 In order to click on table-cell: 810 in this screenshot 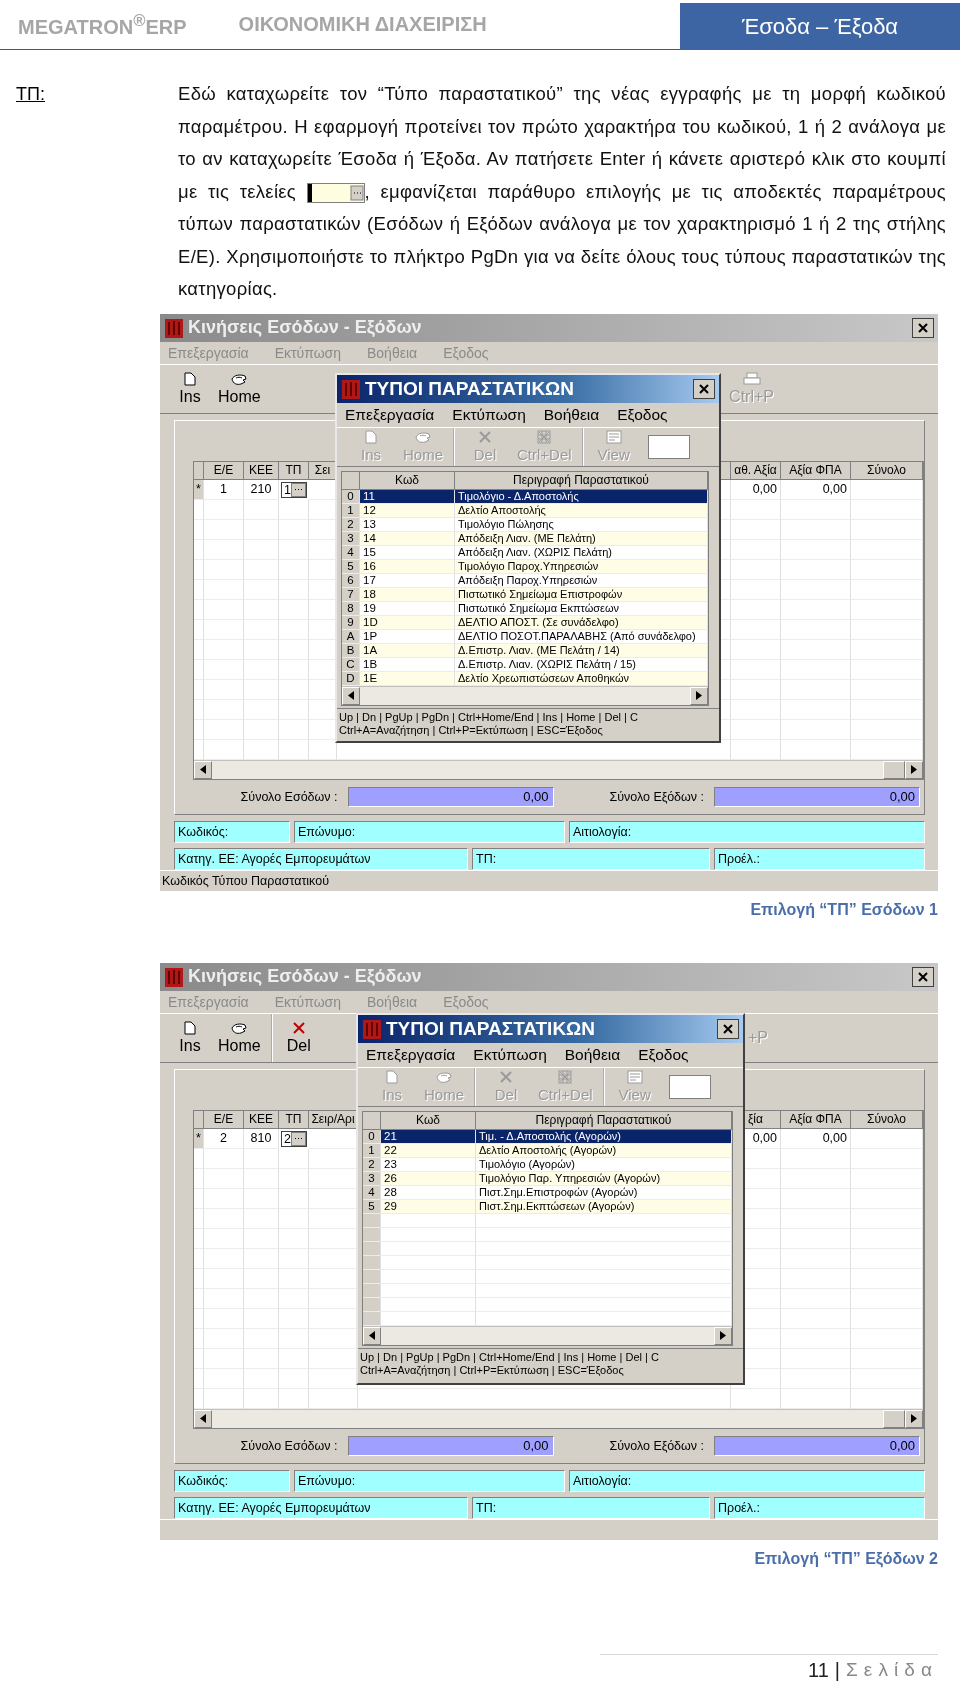, I will do `click(261, 1138)`.